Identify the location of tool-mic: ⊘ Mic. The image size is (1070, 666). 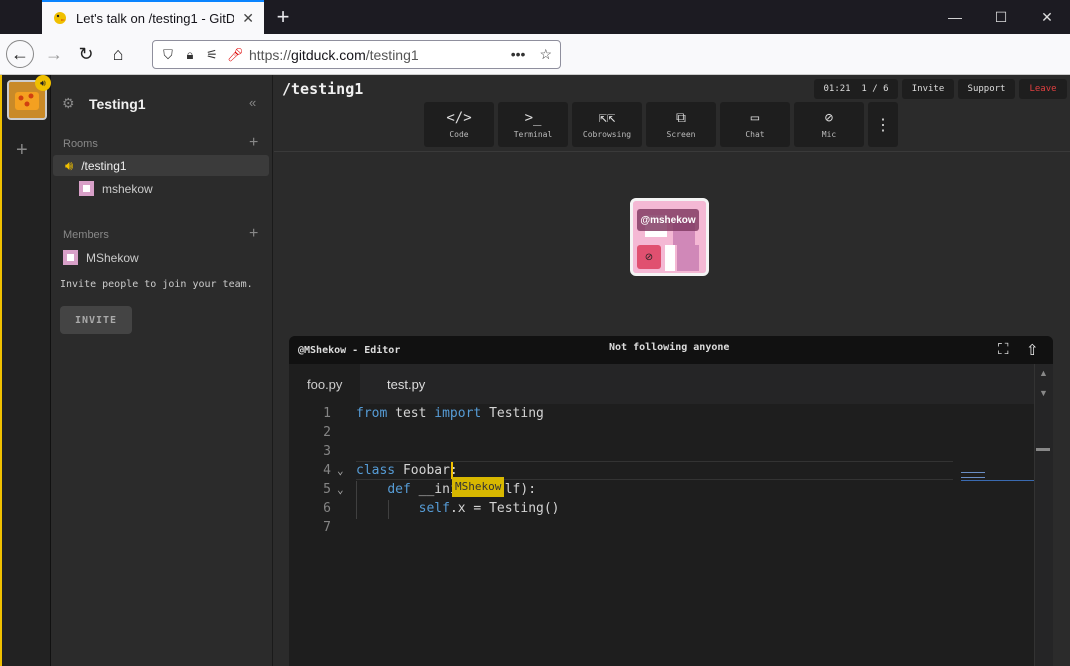
(829, 124).